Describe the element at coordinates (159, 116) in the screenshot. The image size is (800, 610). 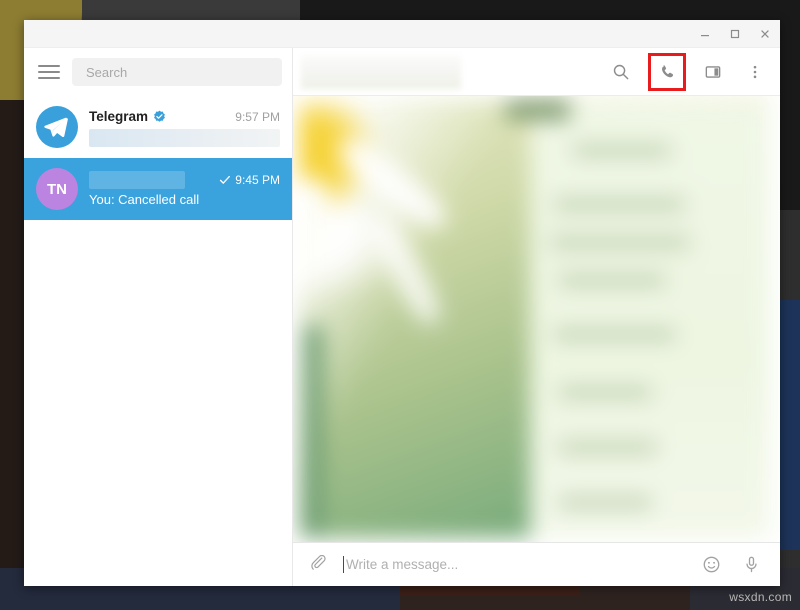
I see `verified-badge-icon` at that location.